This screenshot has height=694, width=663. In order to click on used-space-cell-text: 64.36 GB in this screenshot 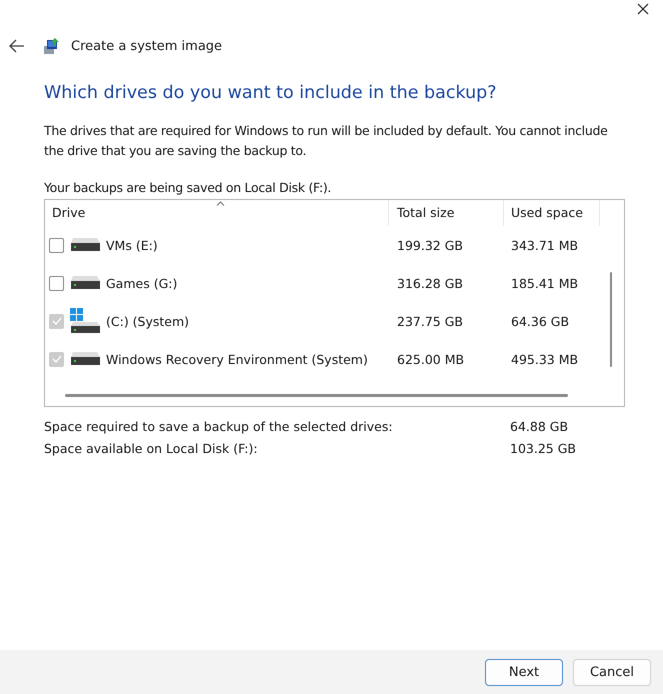, I will do `click(540, 321)`.